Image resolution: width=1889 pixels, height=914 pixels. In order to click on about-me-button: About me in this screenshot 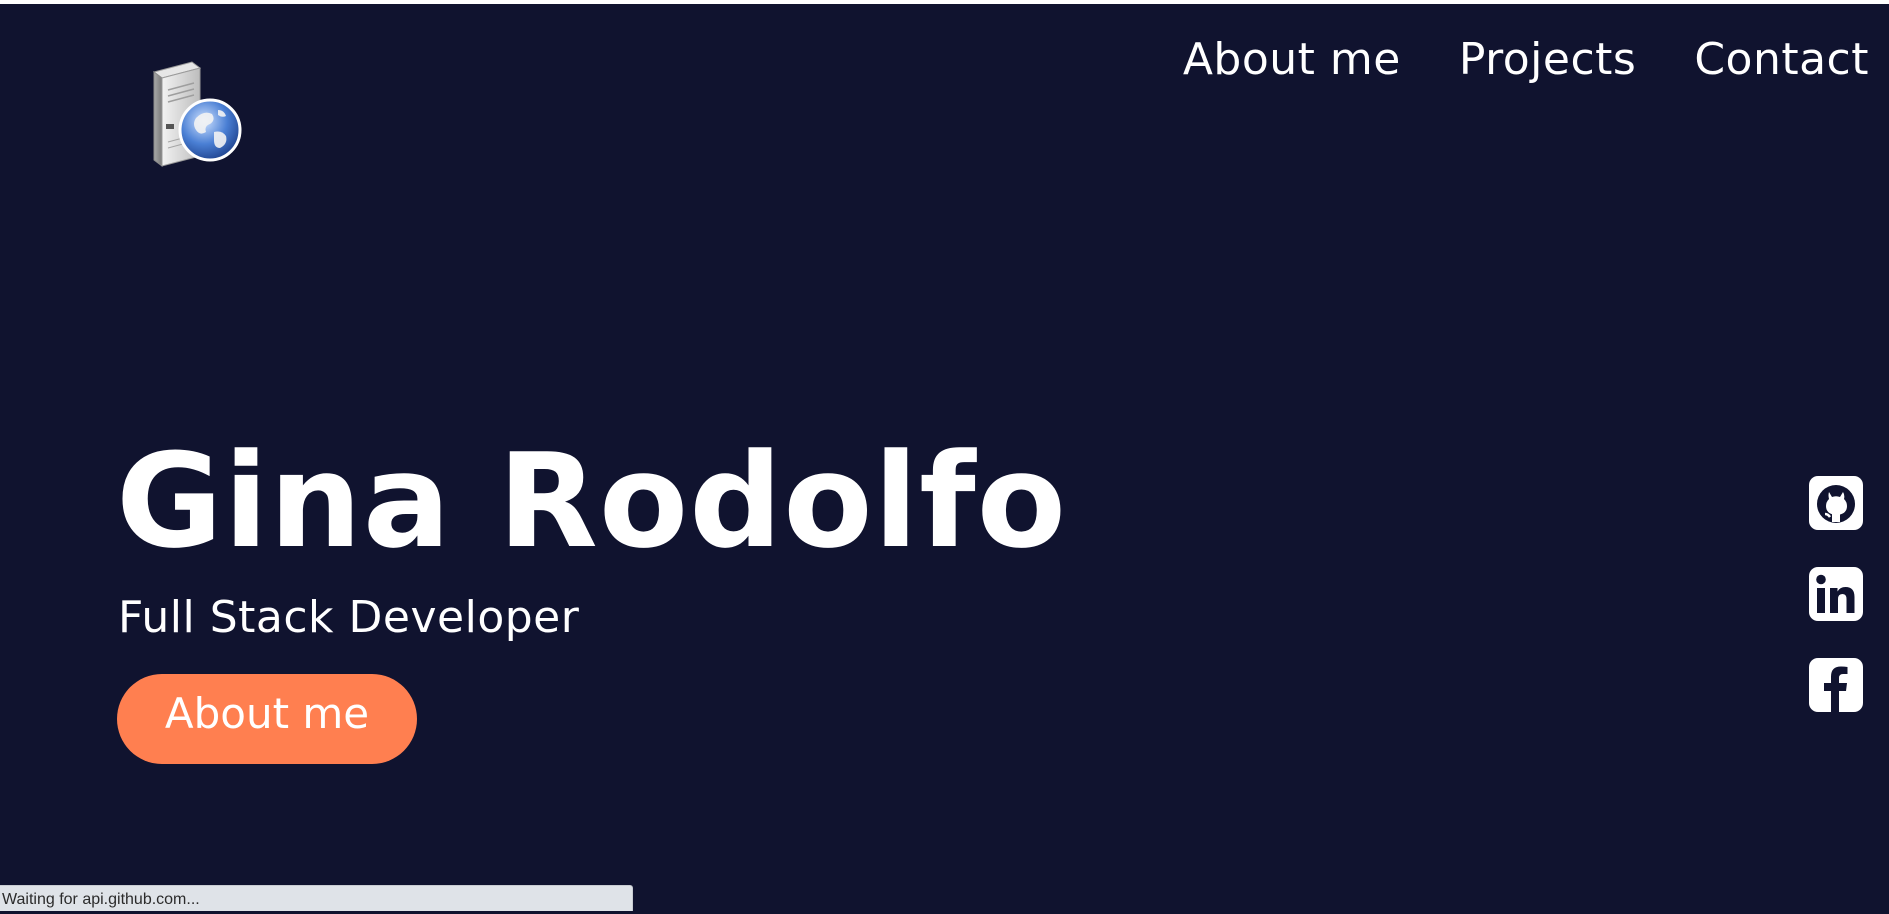, I will do `click(267, 719)`.